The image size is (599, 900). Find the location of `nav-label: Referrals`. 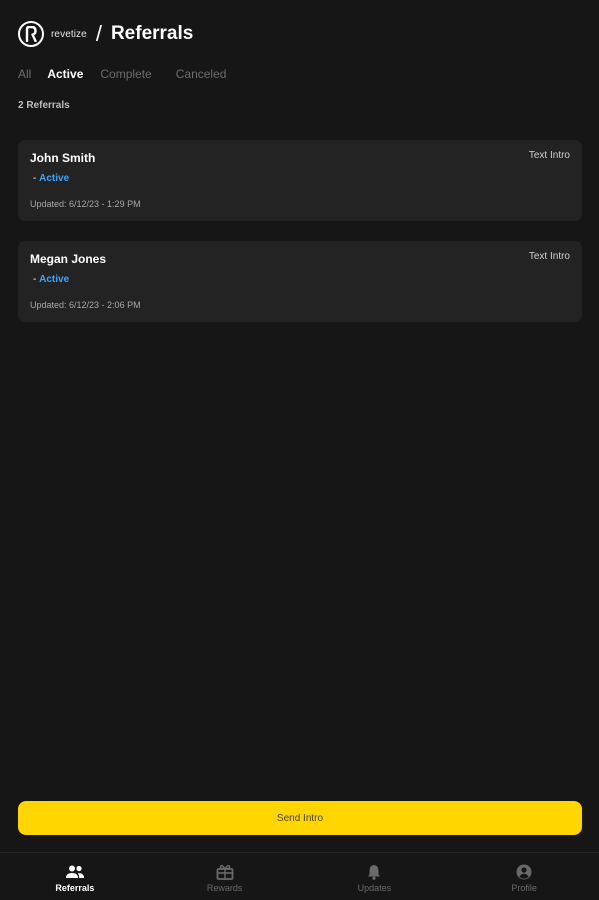

nav-label: Referrals is located at coordinates (75, 888).